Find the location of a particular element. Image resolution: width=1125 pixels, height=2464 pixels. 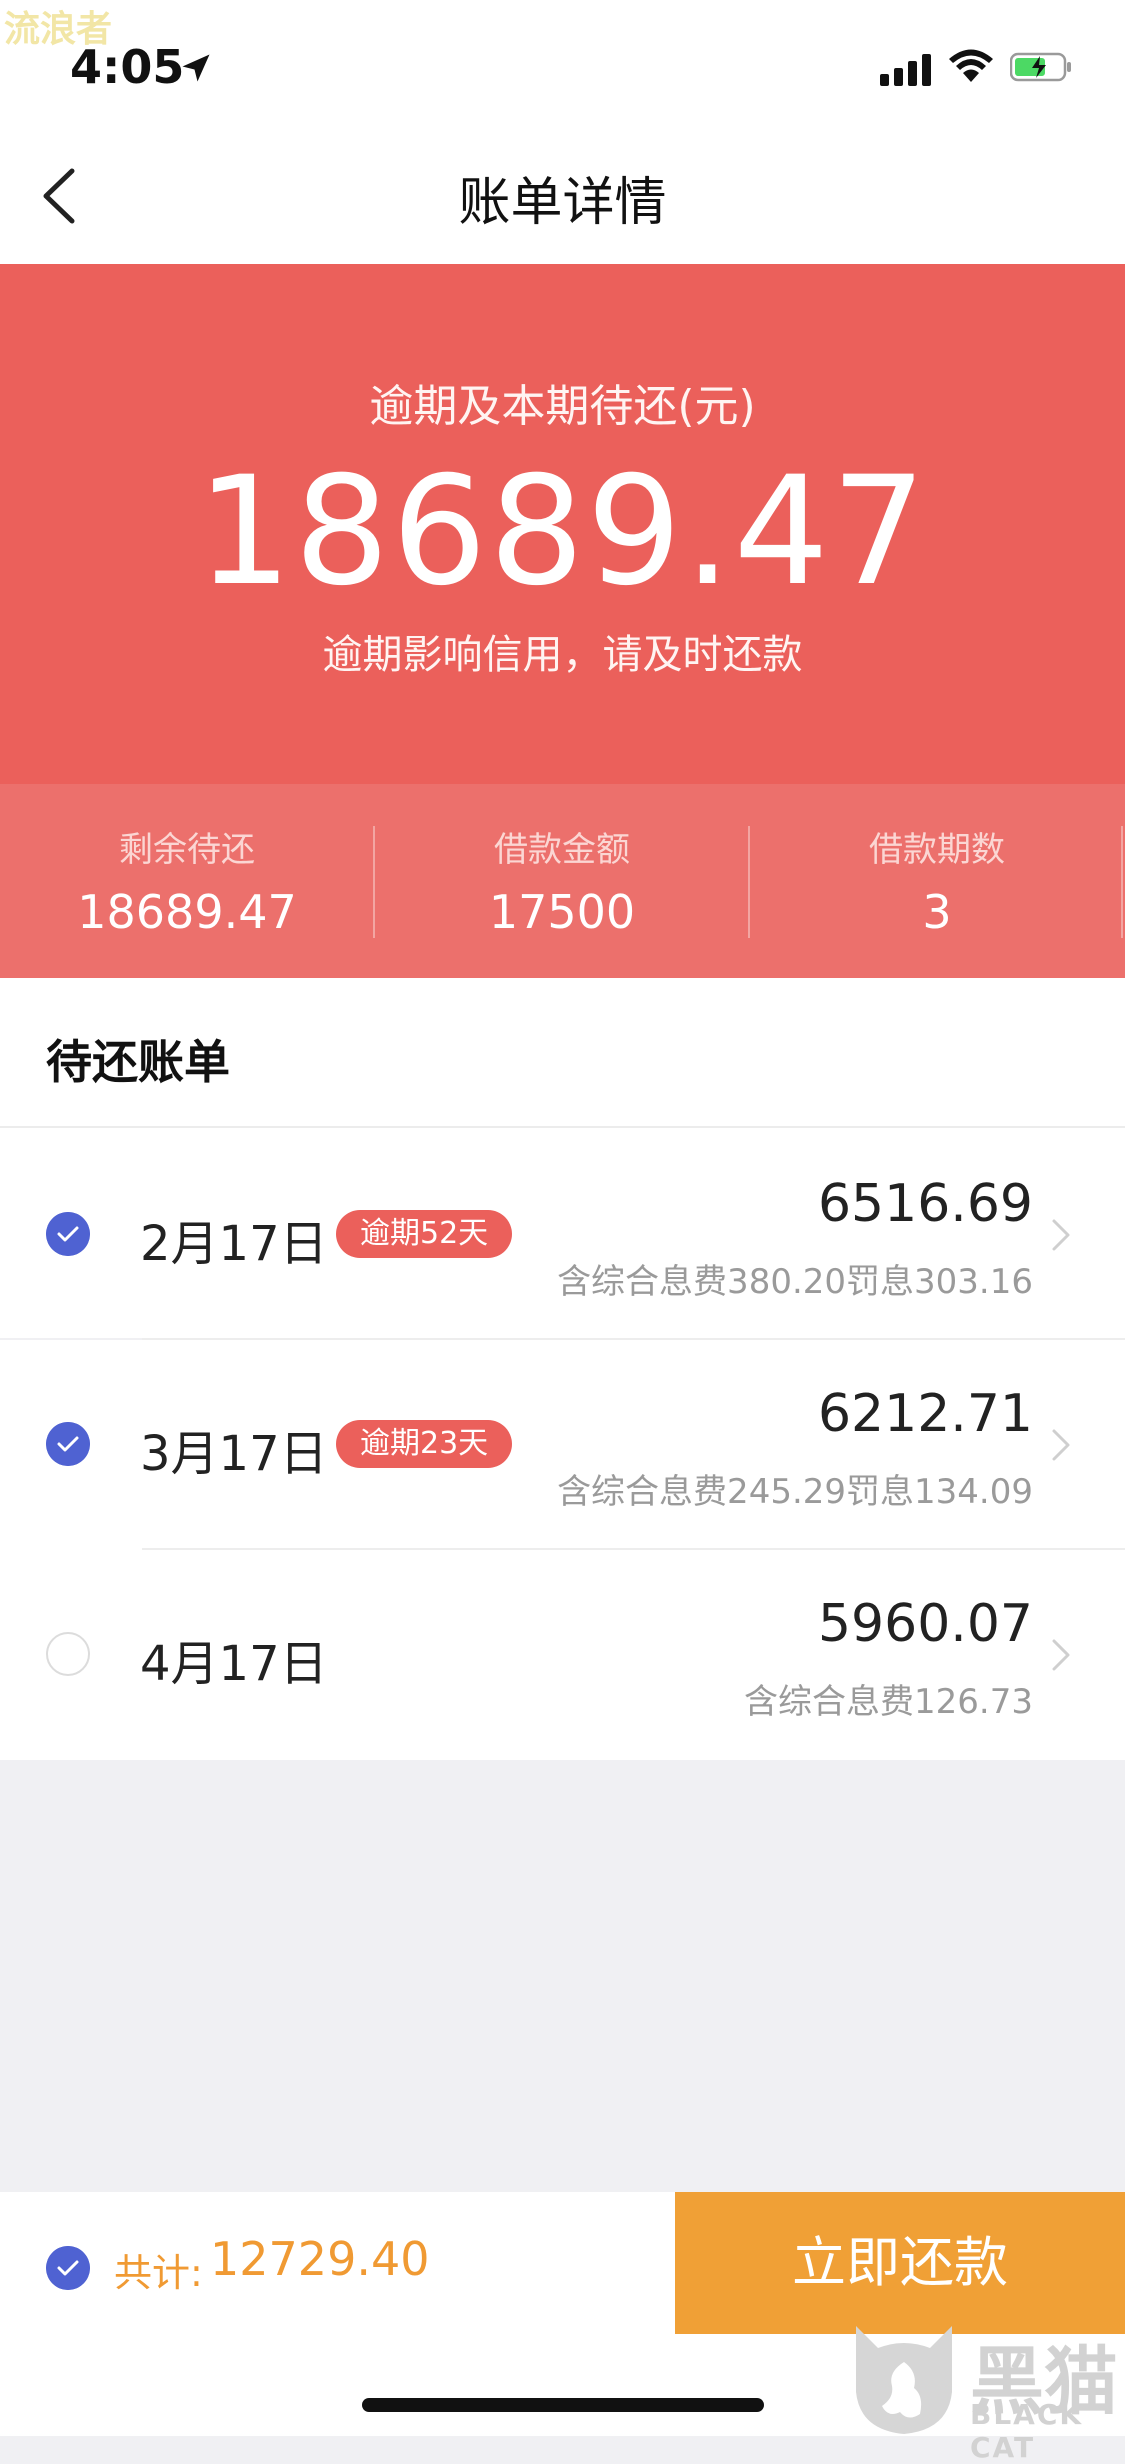

wifi-icon is located at coordinates (971, 65).